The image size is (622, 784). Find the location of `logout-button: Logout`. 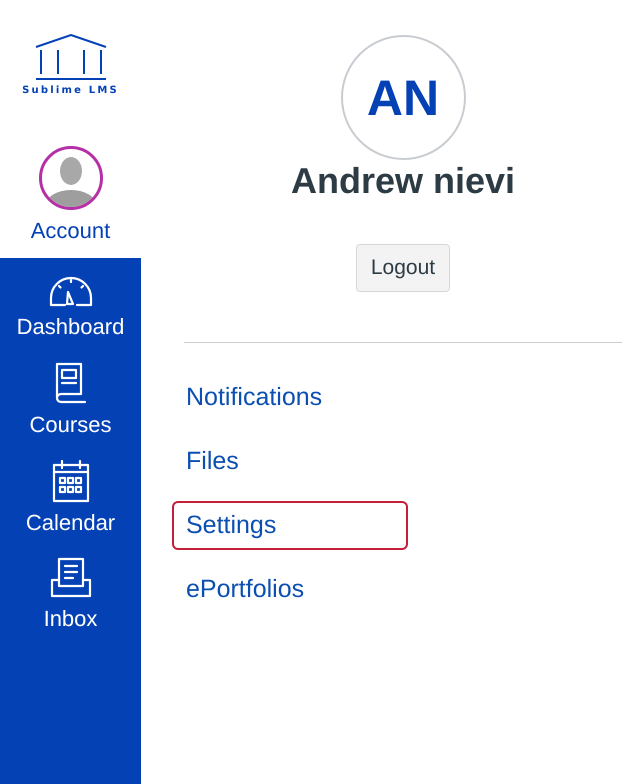

logout-button: Logout is located at coordinates (403, 268).